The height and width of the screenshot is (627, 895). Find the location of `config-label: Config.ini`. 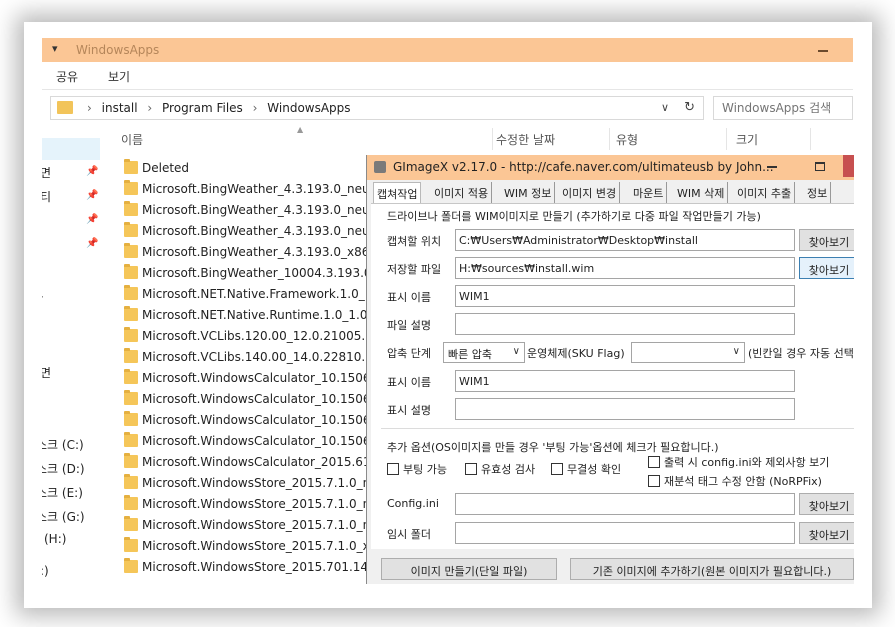

config-label: Config.ini is located at coordinates (413, 503).